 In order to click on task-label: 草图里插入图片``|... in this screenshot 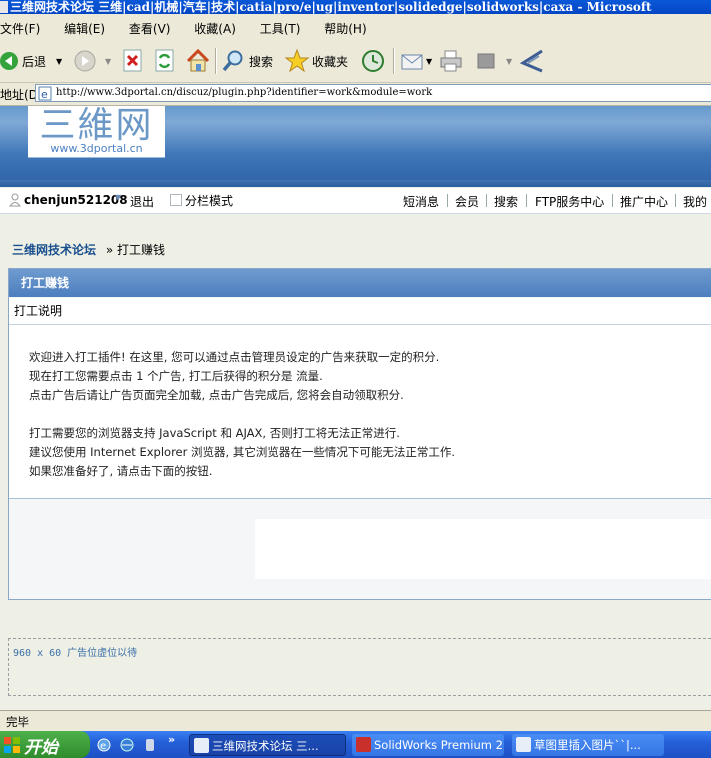, I will do `click(587, 745)`.